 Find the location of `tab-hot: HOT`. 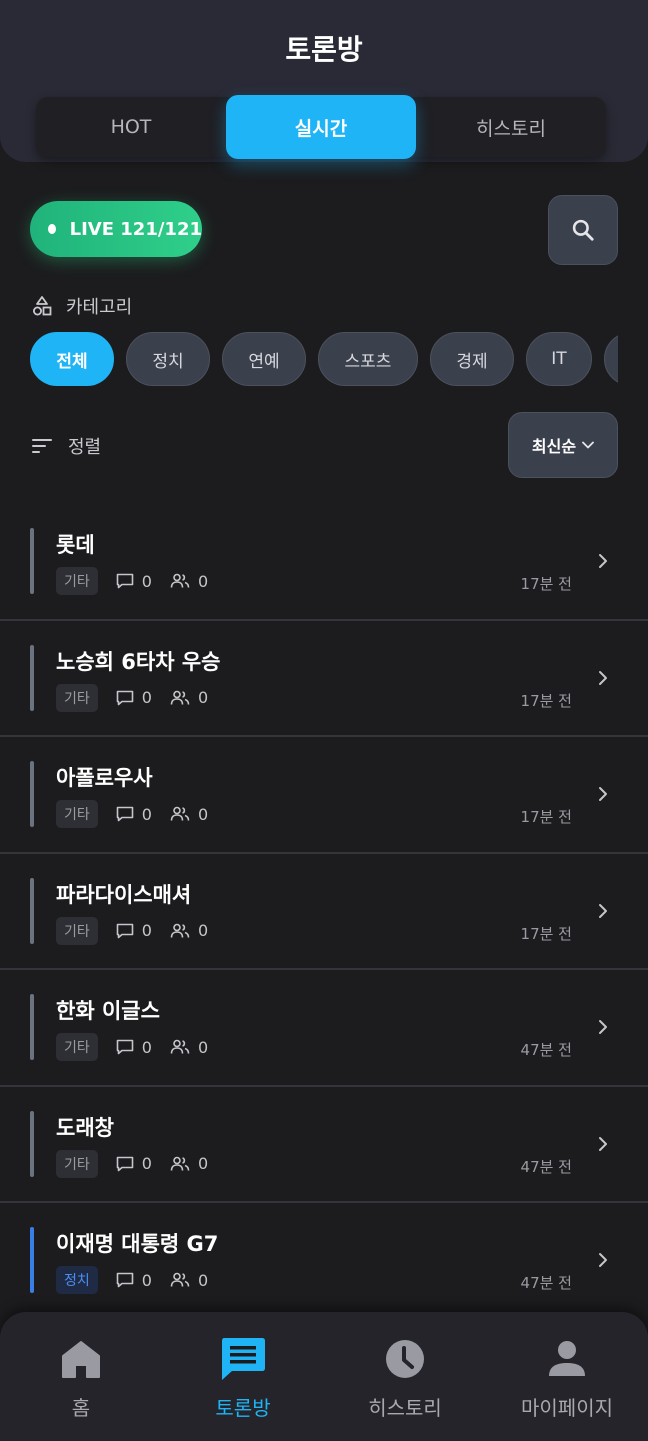

tab-hot: HOT is located at coordinates (131, 127).